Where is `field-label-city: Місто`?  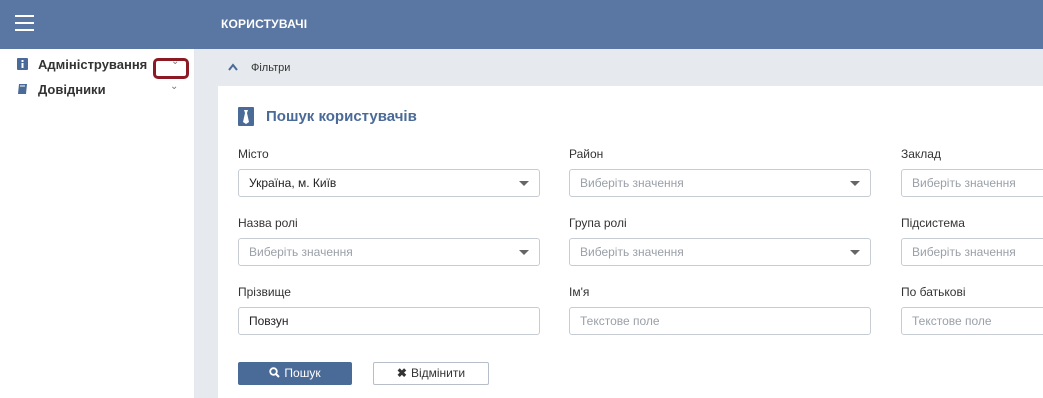
field-label-city: Місто is located at coordinates (253, 154).